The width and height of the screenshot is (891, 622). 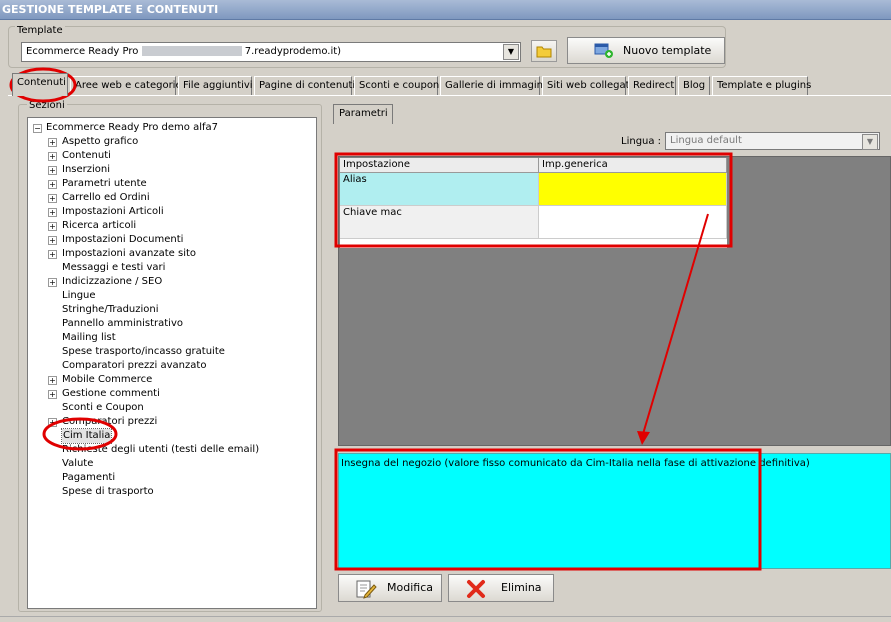 I want to click on tree-item-label: Mobile Commerce, so click(x=107, y=379).